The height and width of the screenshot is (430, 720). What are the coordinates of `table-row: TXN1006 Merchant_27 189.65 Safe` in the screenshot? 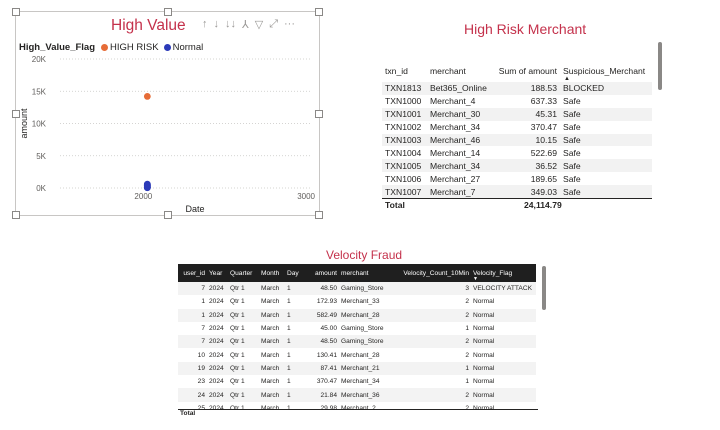 It's located at (517, 179).